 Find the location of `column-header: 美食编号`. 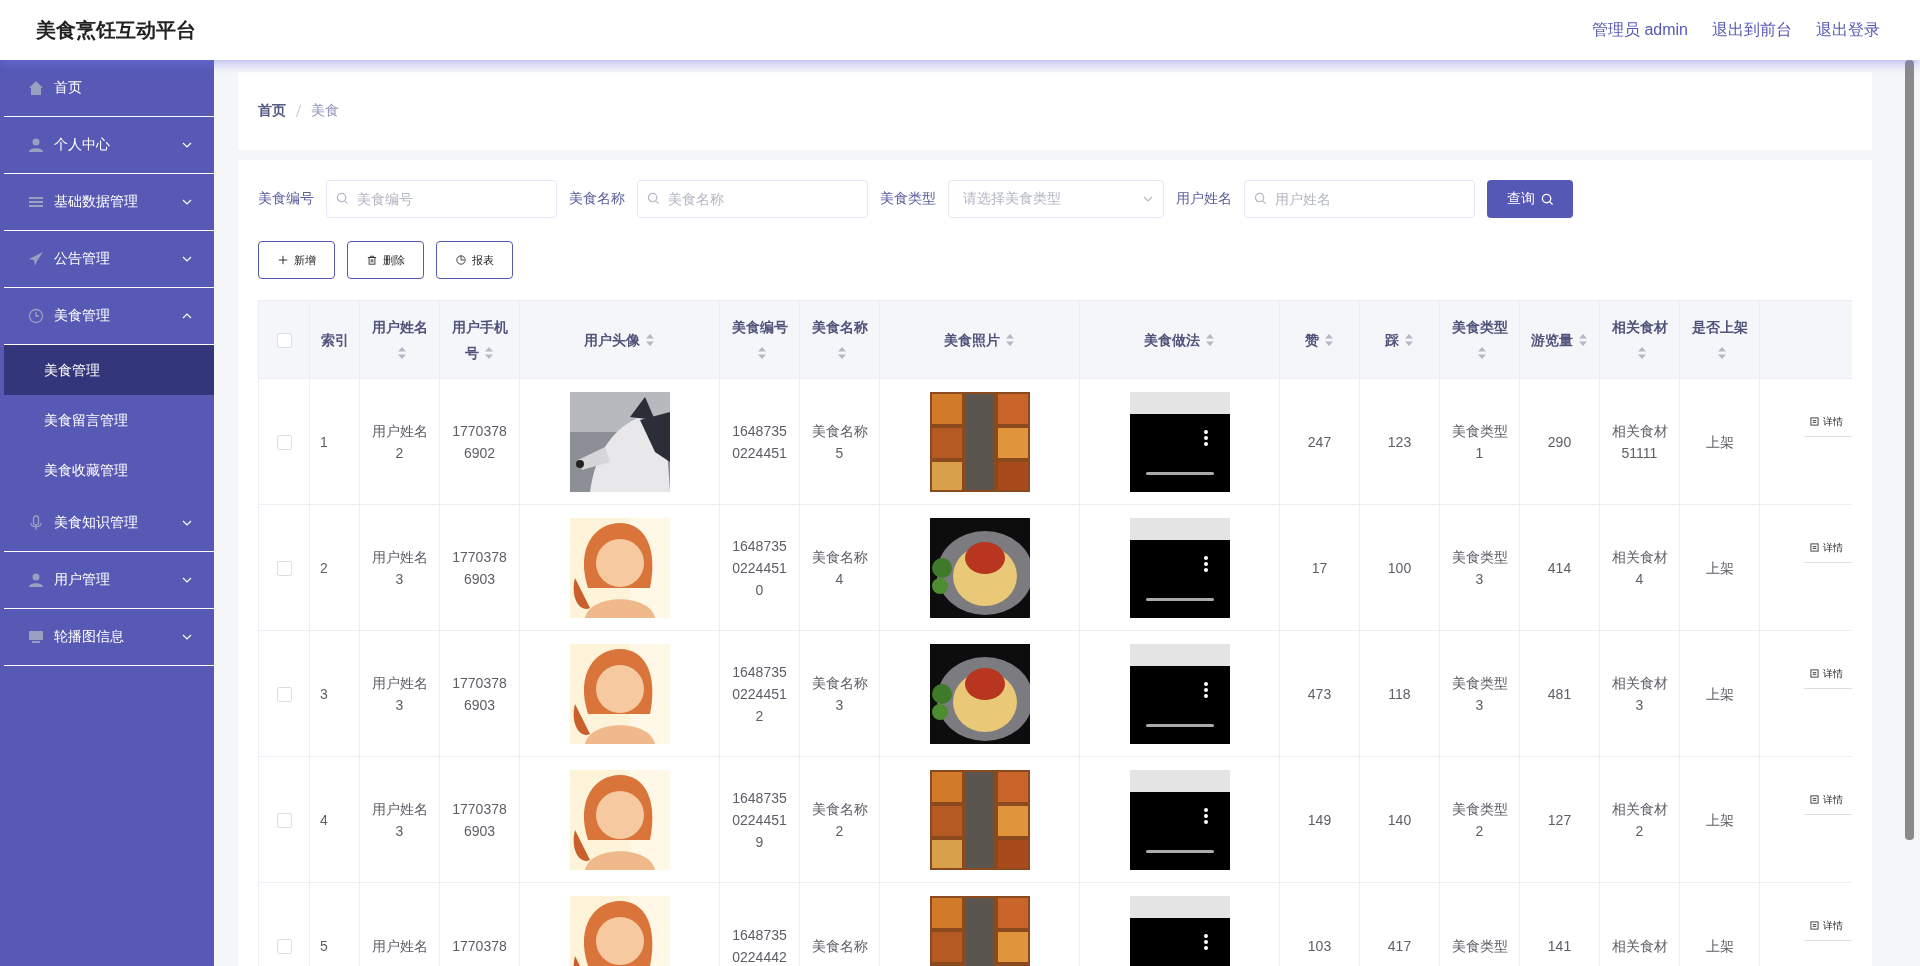

column-header: 美食编号 is located at coordinates (759, 339).